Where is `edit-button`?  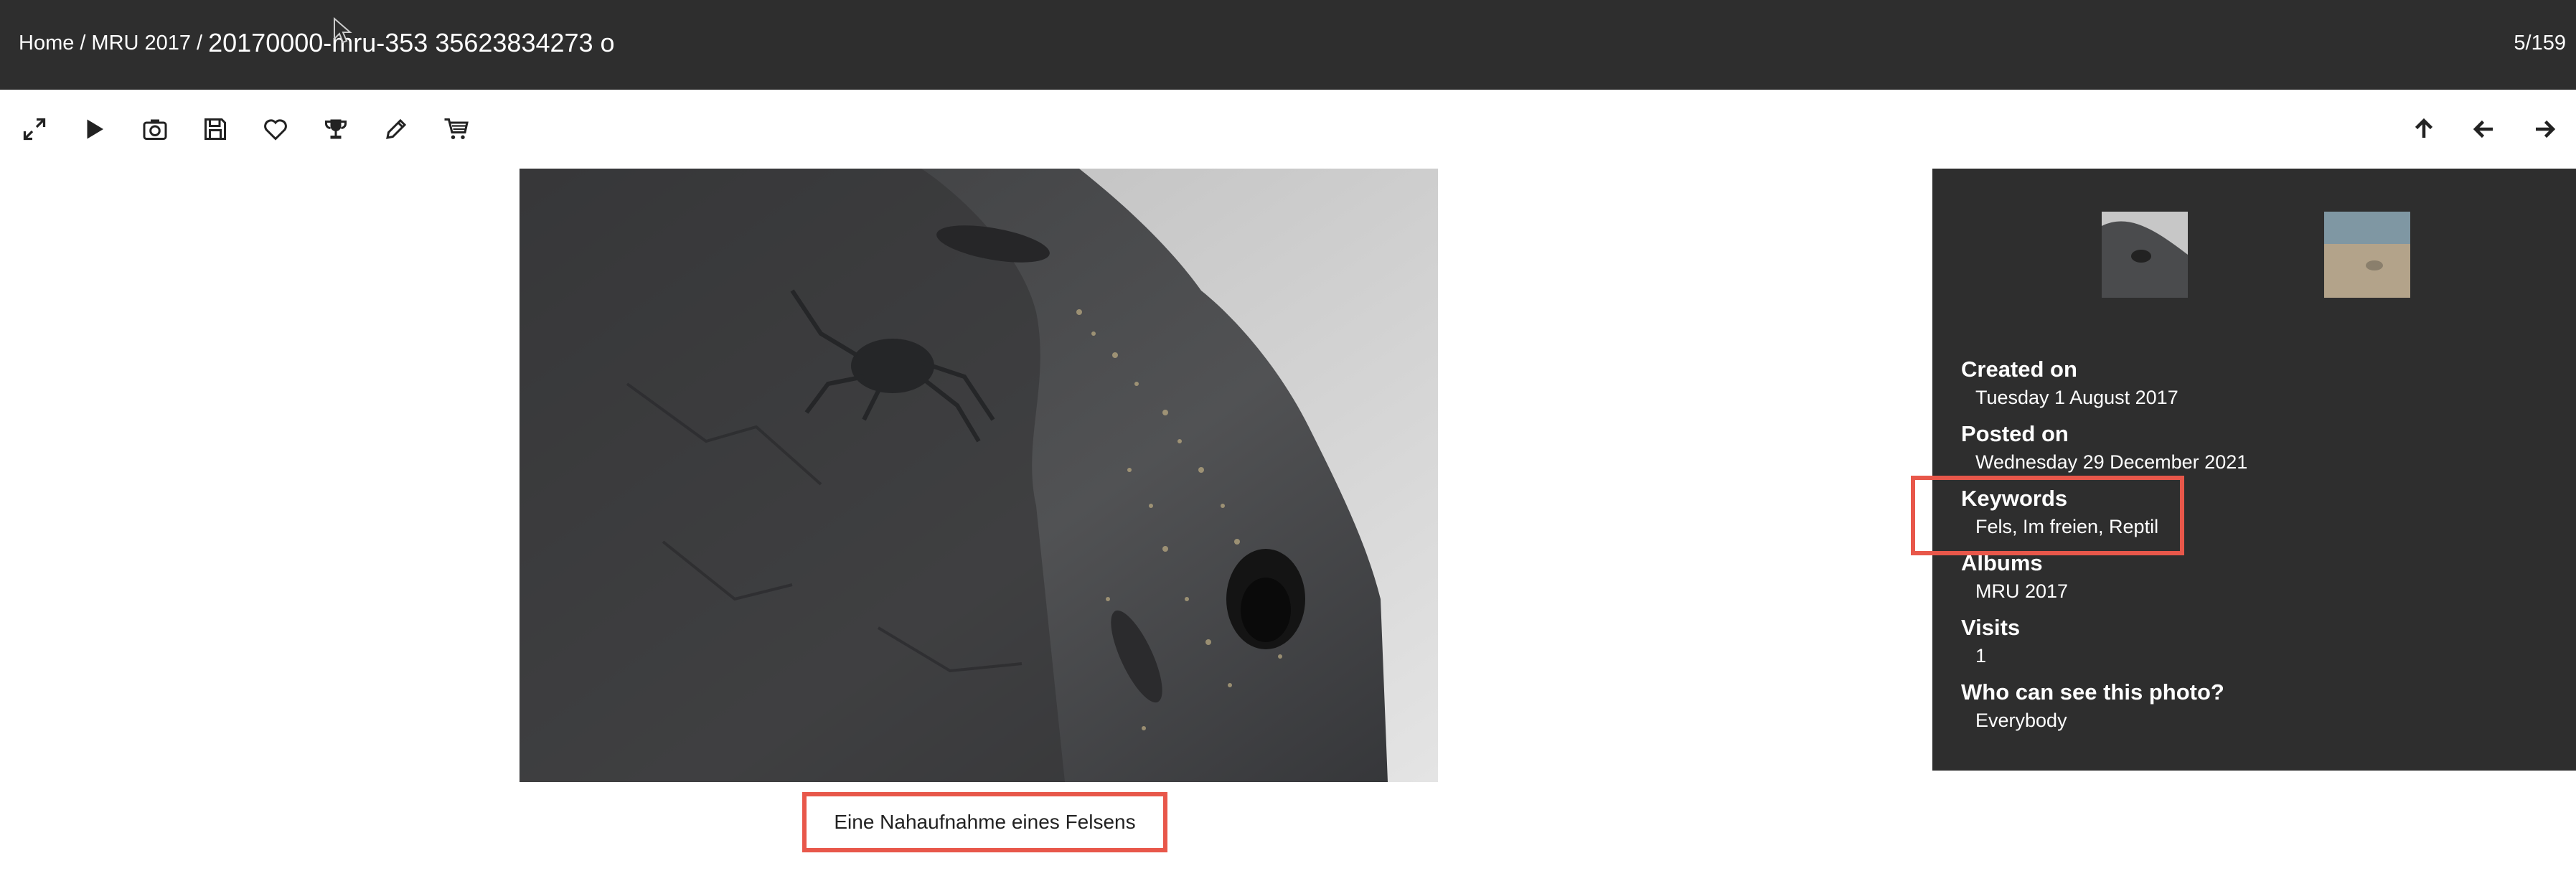
edit-button is located at coordinates (396, 129).